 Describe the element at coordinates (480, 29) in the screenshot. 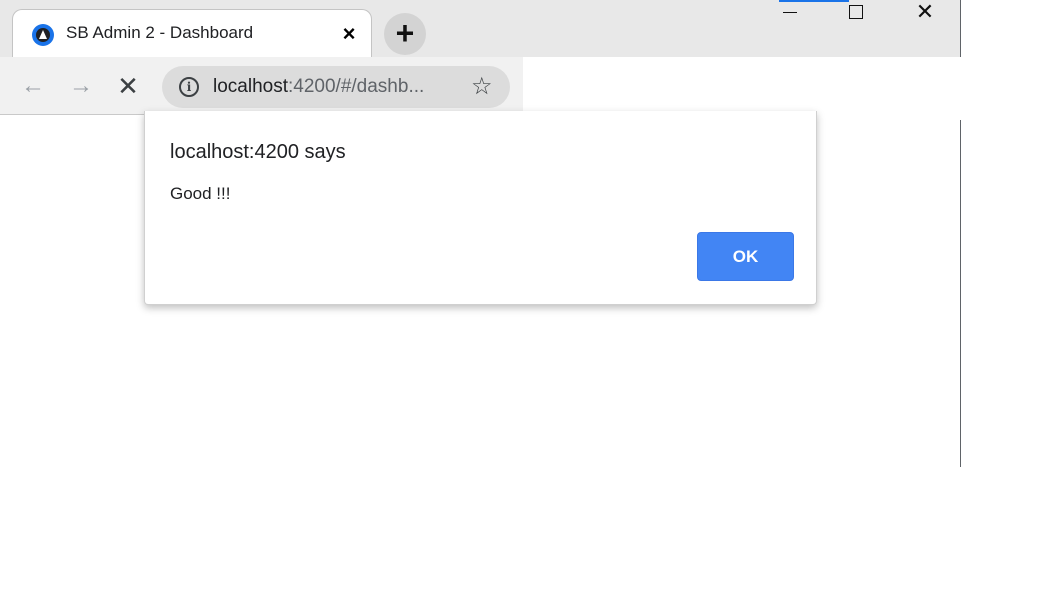

I see `tab-strip: SB Admin 2 - Dashboard × + ✕` at that location.